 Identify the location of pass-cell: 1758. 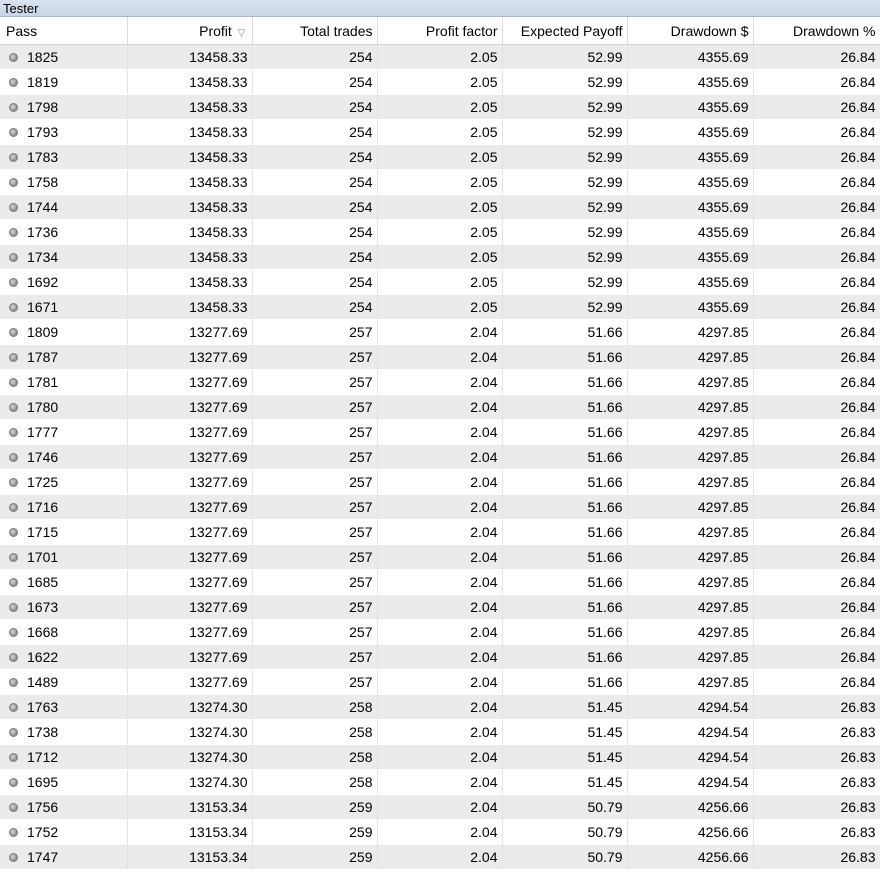
(64, 182).